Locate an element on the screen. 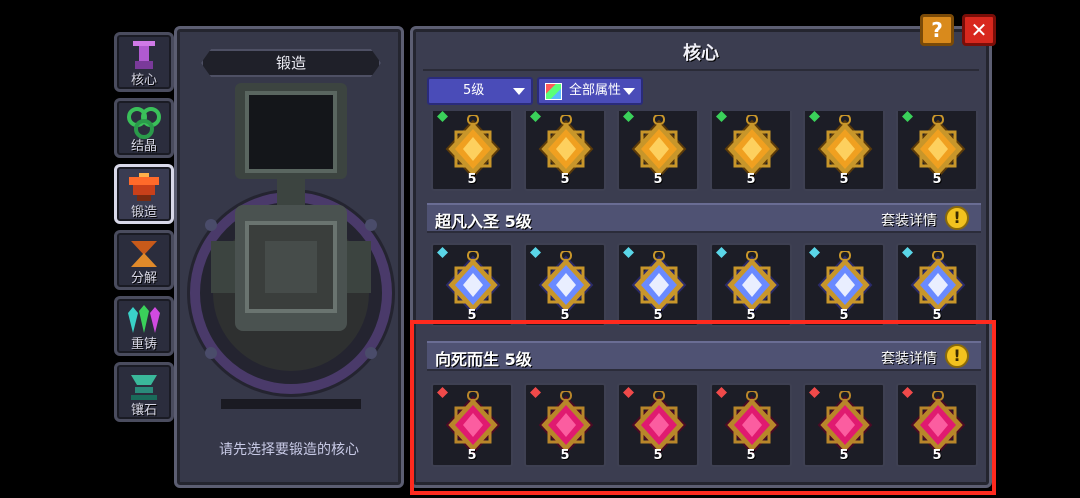 The width and height of the screenshot is (1080, 498). set-name: 超凡入圣 5级 is located at coordinates (483, 221).